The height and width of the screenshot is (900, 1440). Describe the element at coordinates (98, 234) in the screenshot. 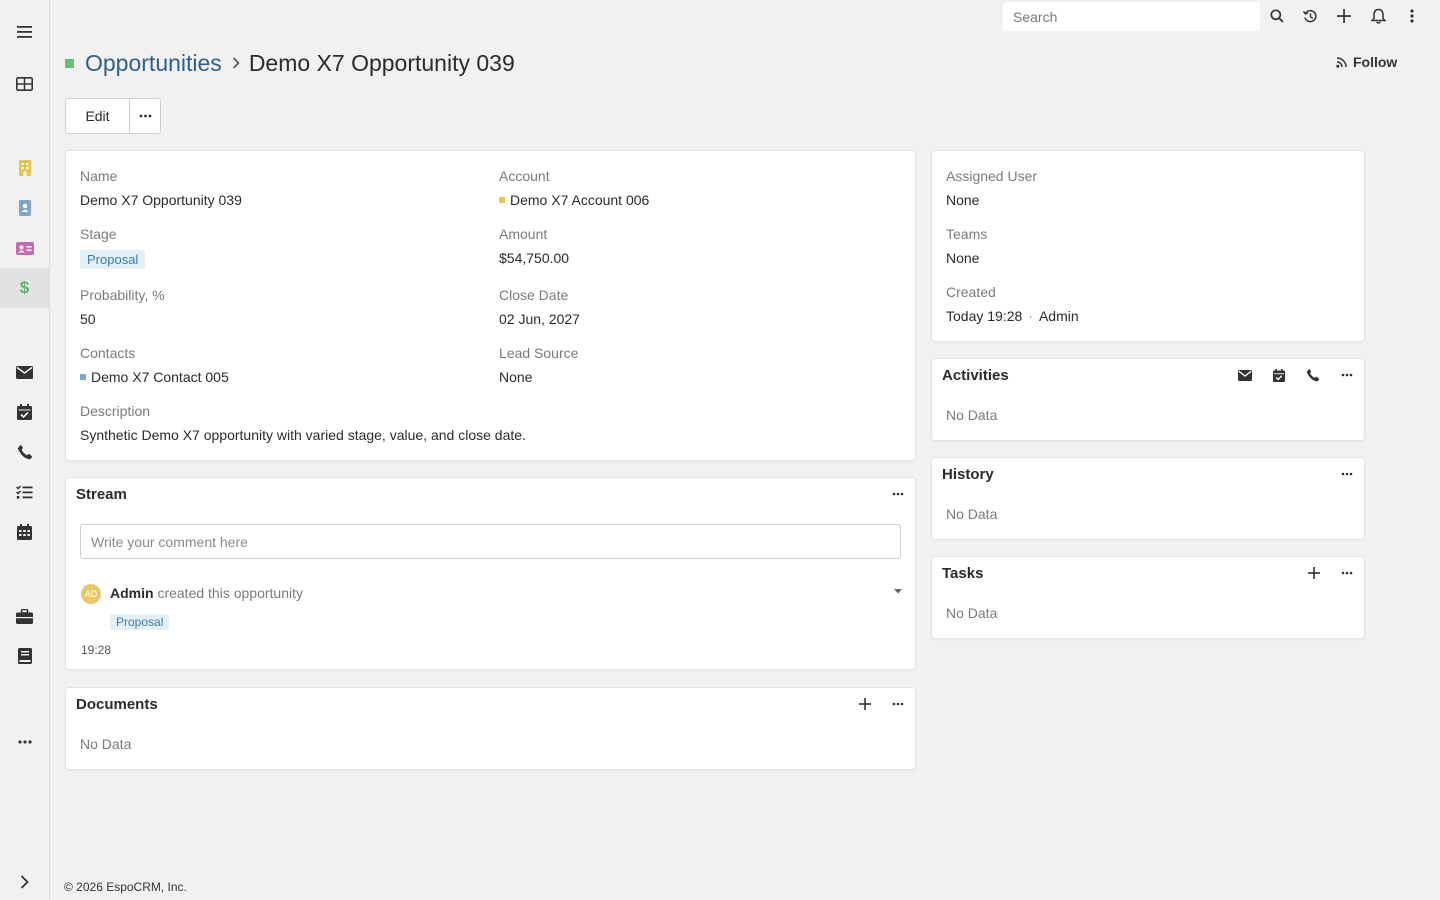

I see `stage-label: Stage` at that location.